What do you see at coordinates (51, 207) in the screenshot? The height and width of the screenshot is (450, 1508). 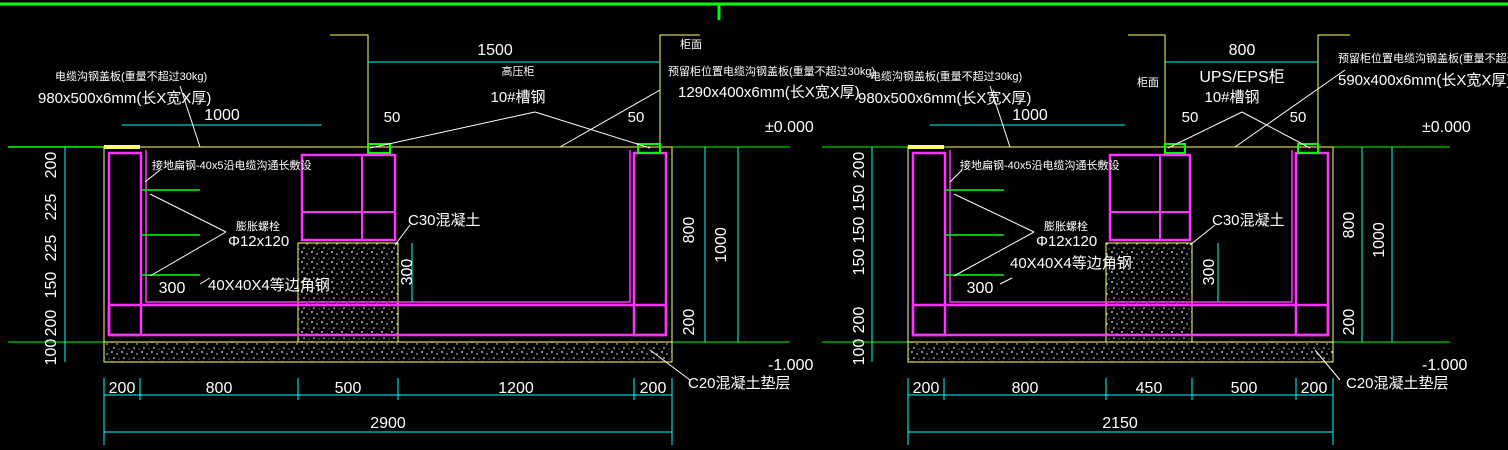 I see `left-dim-1: 225` at bounding box center [51, 207].